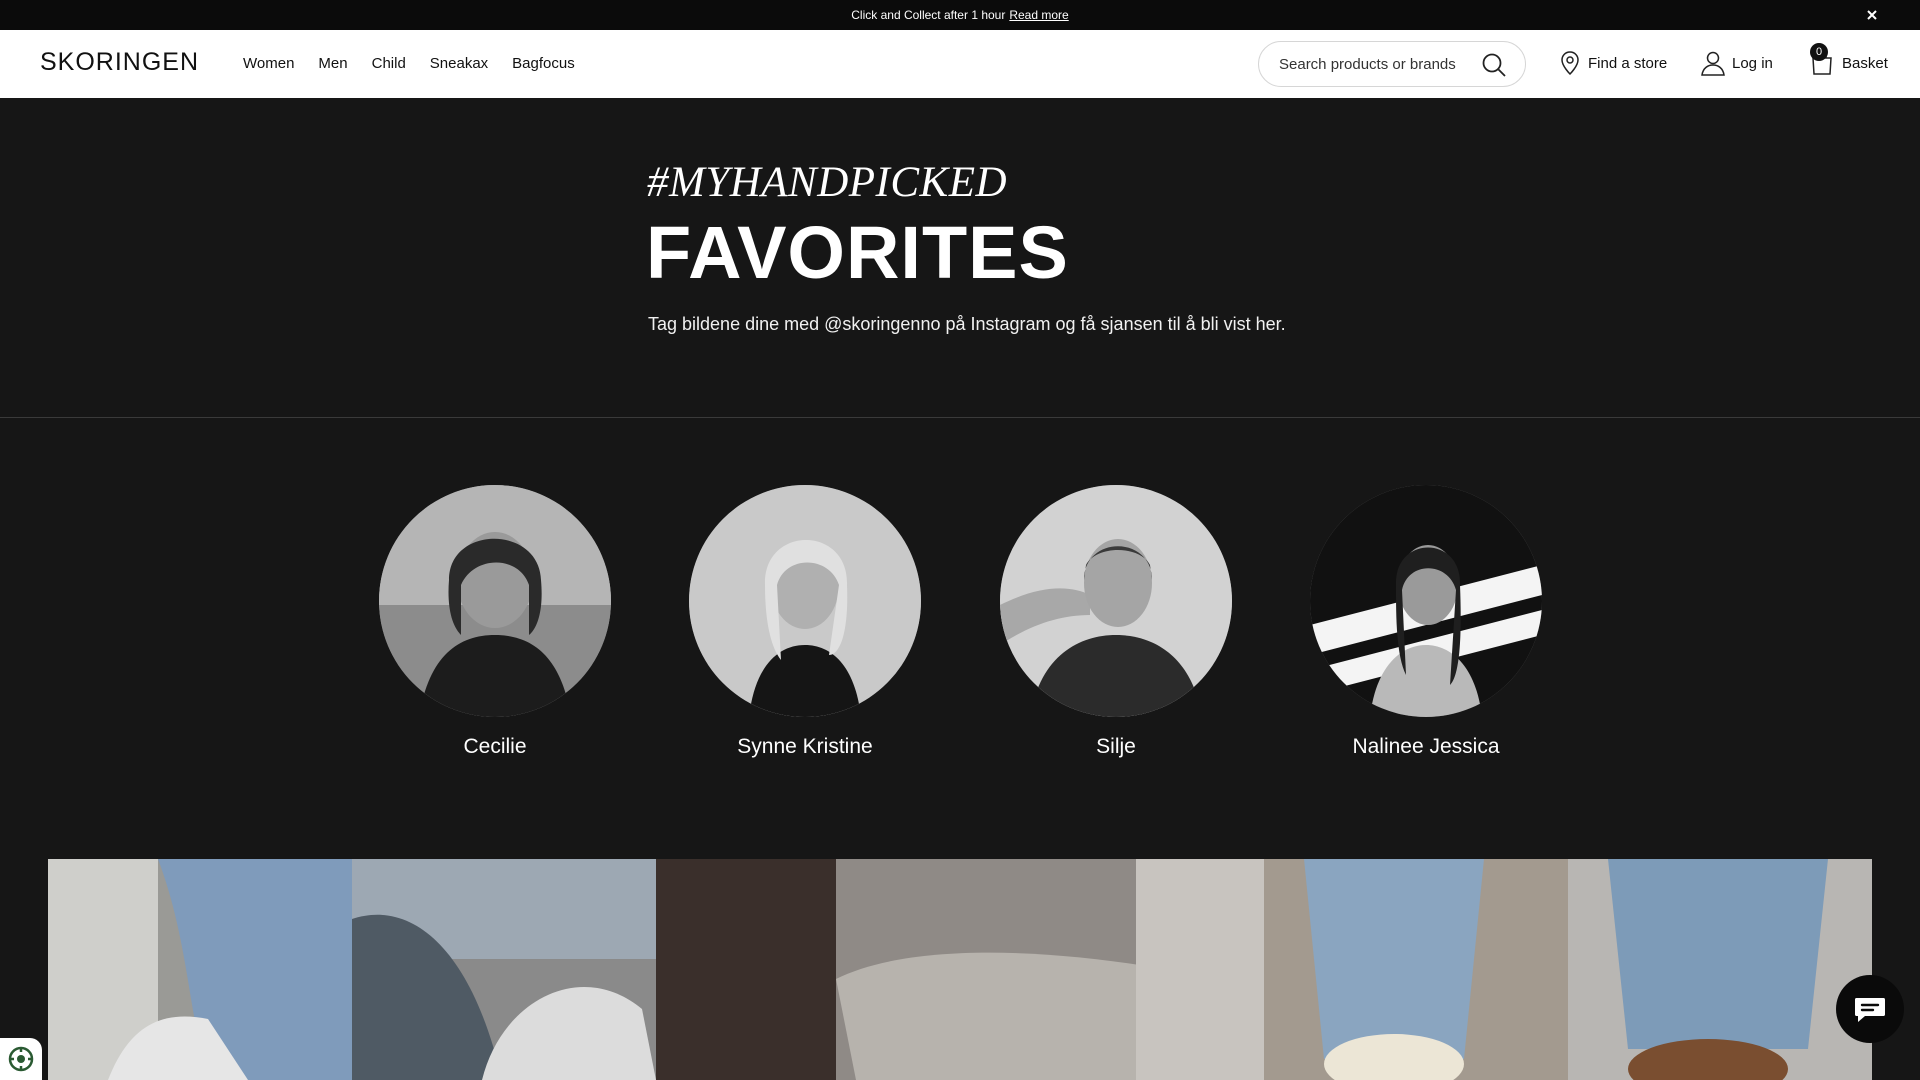  What do you see at coordinates (1494, 65) in the screenshot?
I see `search-icon` at bounding box center [1494, 65].